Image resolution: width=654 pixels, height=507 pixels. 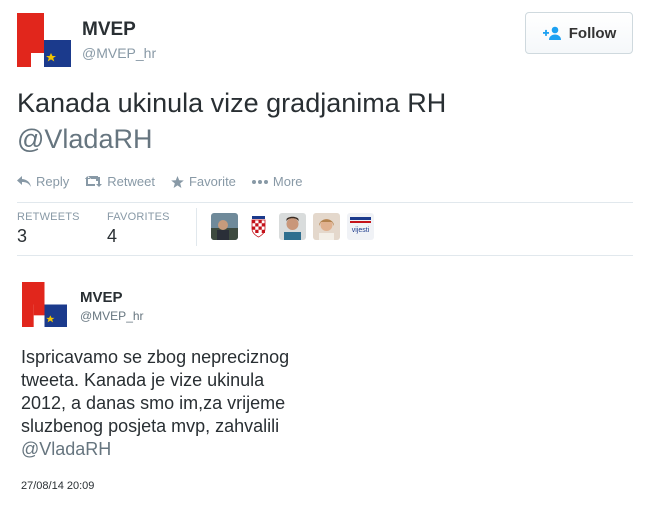 I want to click on tweet-actions: Reply Retweet Favorite More, so click(x=168, y=181).